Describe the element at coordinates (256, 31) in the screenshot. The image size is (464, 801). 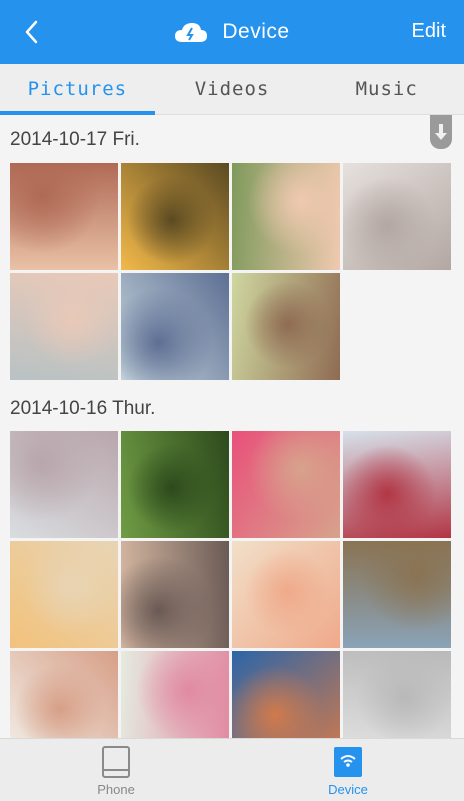
I see `page-title: Device` at that location.